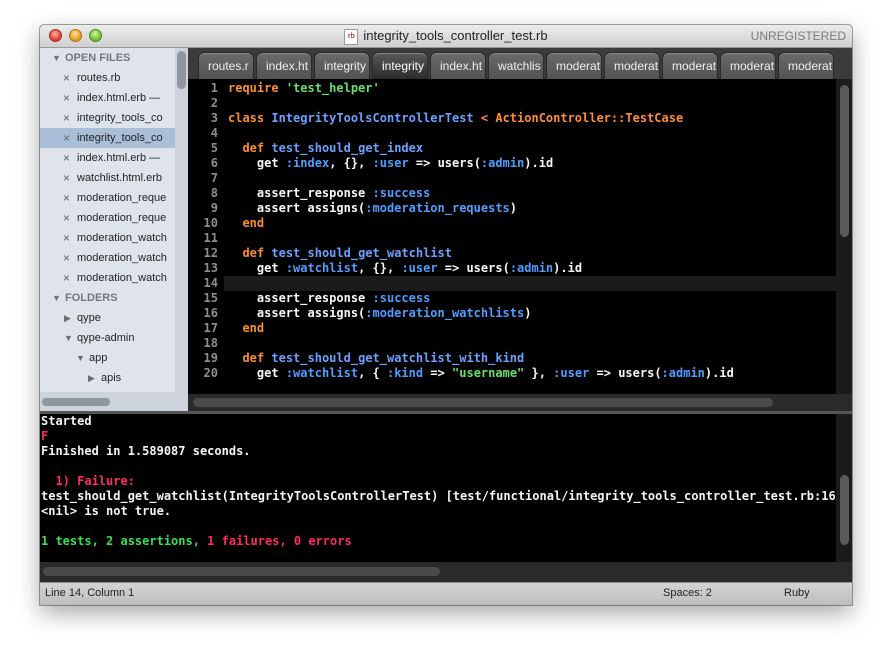 This screenshot has width=892, height=659. What do you see at coordinates (107, 338) in the screenshot?
I see `folder-item: ▼ qype-admin` at bounding box center [107, 338].